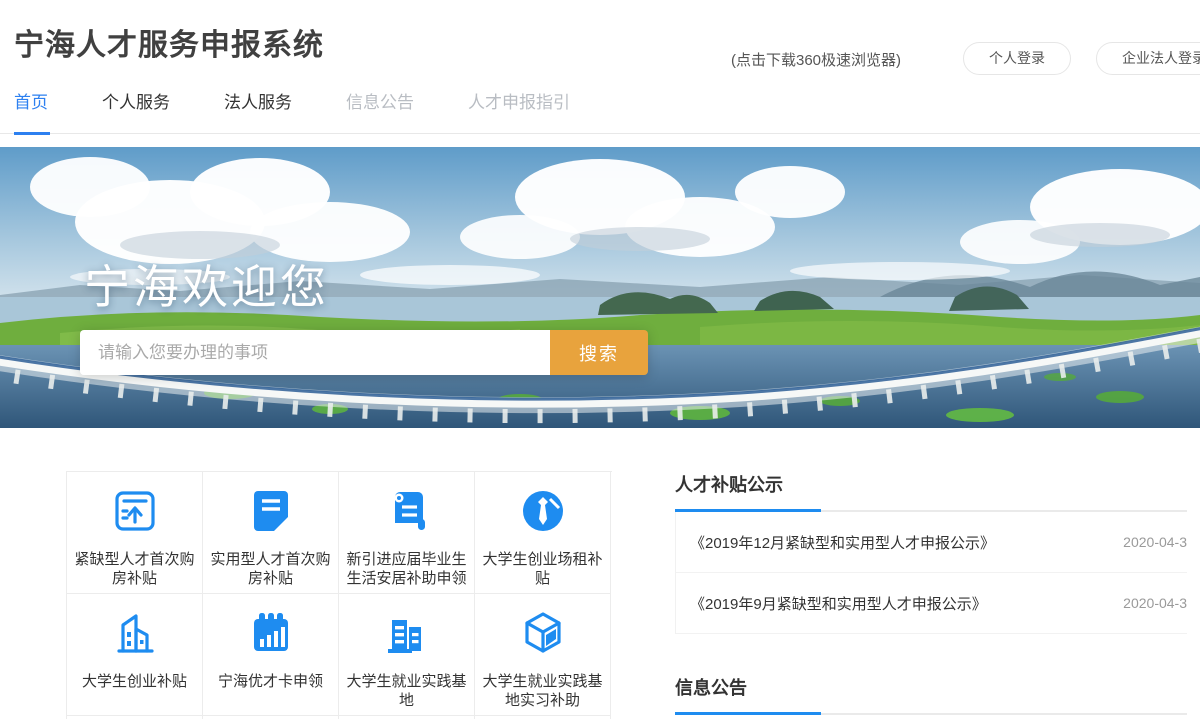 The image size is (1200, 719). Describe the element at coordinates (843, 543) in the screenshot. I see `notice-title: 《2019年12月紧缺型和实用型人才申报公示》` at that location.